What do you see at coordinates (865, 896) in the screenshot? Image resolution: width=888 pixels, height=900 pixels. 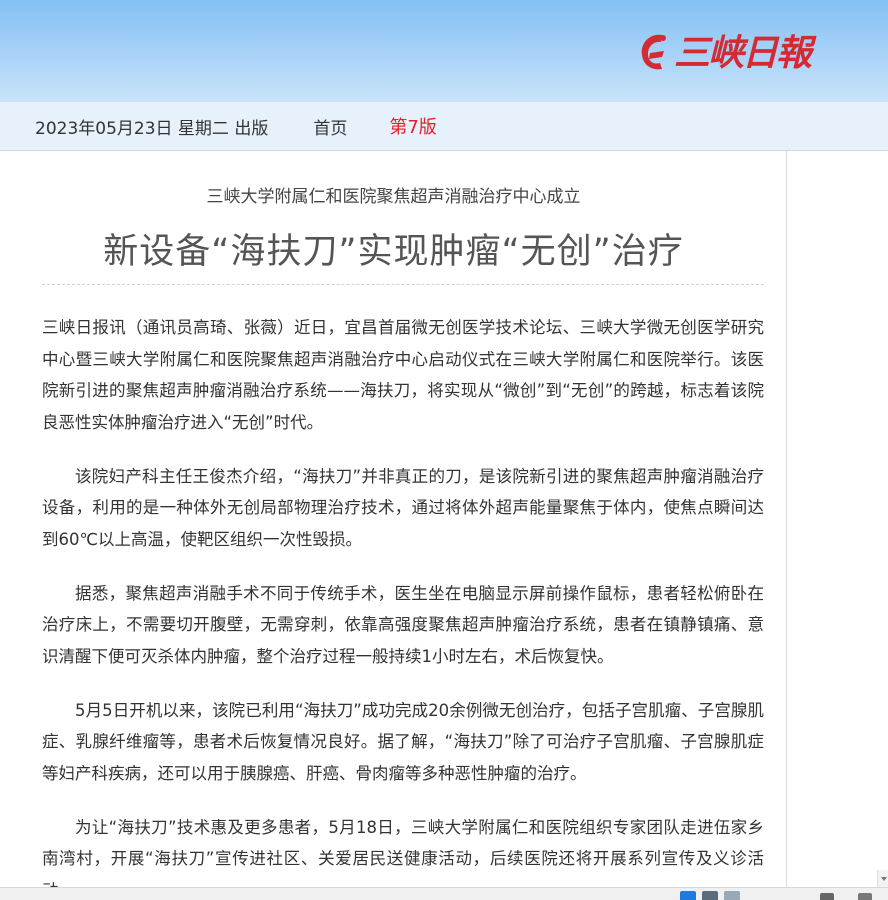 I see `volume-icon` at bounding box center [865, 896].